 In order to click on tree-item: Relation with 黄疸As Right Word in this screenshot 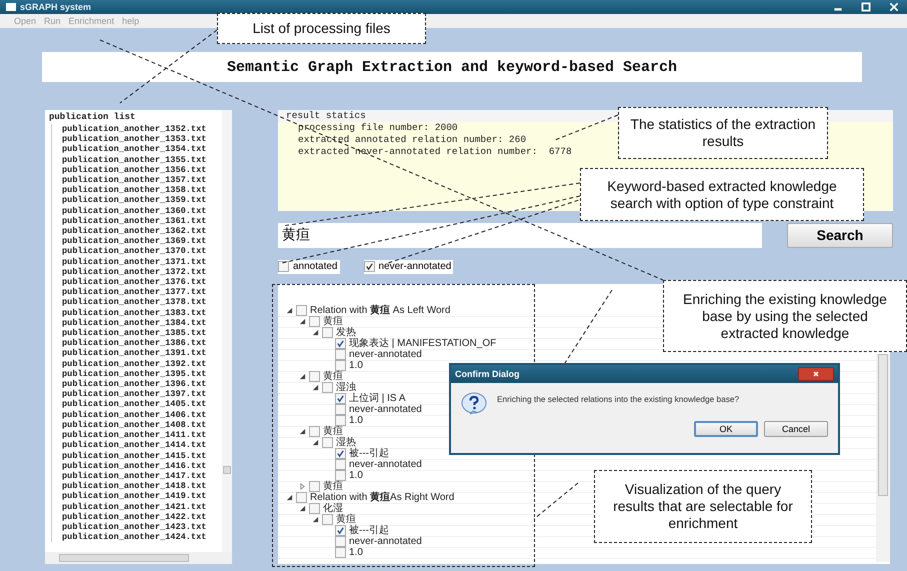, I will do `click(382, 498)`.